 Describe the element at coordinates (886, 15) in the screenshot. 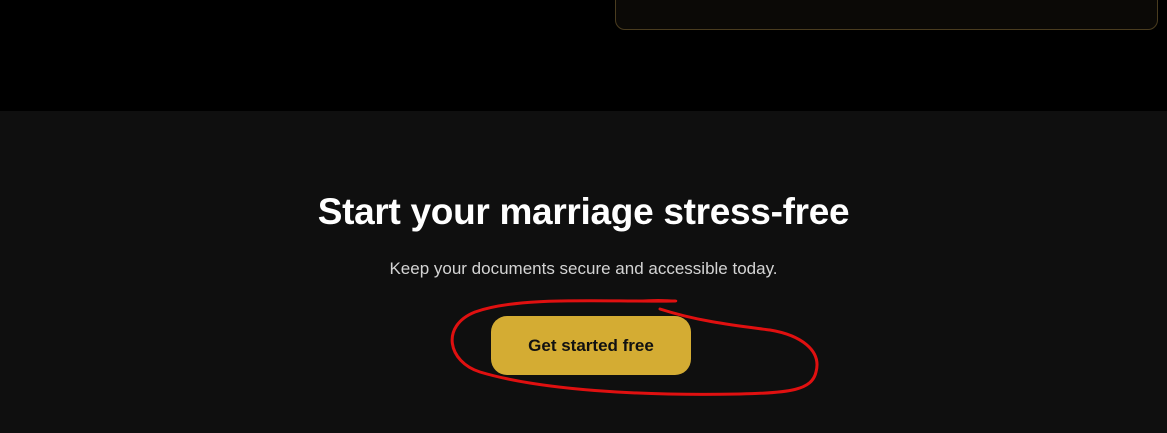

I see `feature-card-fragment` at that location.